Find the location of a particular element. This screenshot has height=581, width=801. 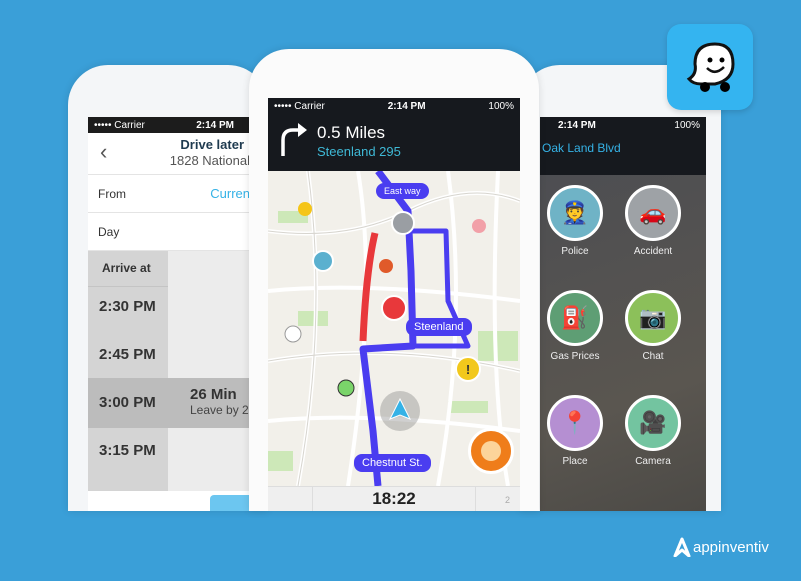

report-accident-button: 🚗 is located at coordinates (653, 213).